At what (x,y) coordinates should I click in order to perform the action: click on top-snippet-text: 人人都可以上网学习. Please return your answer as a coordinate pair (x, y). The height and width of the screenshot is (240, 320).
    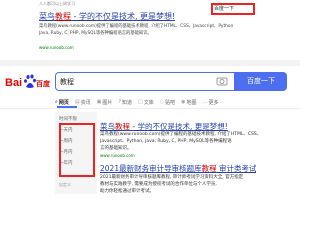
    Looking at the image, I should click on (57, 3).